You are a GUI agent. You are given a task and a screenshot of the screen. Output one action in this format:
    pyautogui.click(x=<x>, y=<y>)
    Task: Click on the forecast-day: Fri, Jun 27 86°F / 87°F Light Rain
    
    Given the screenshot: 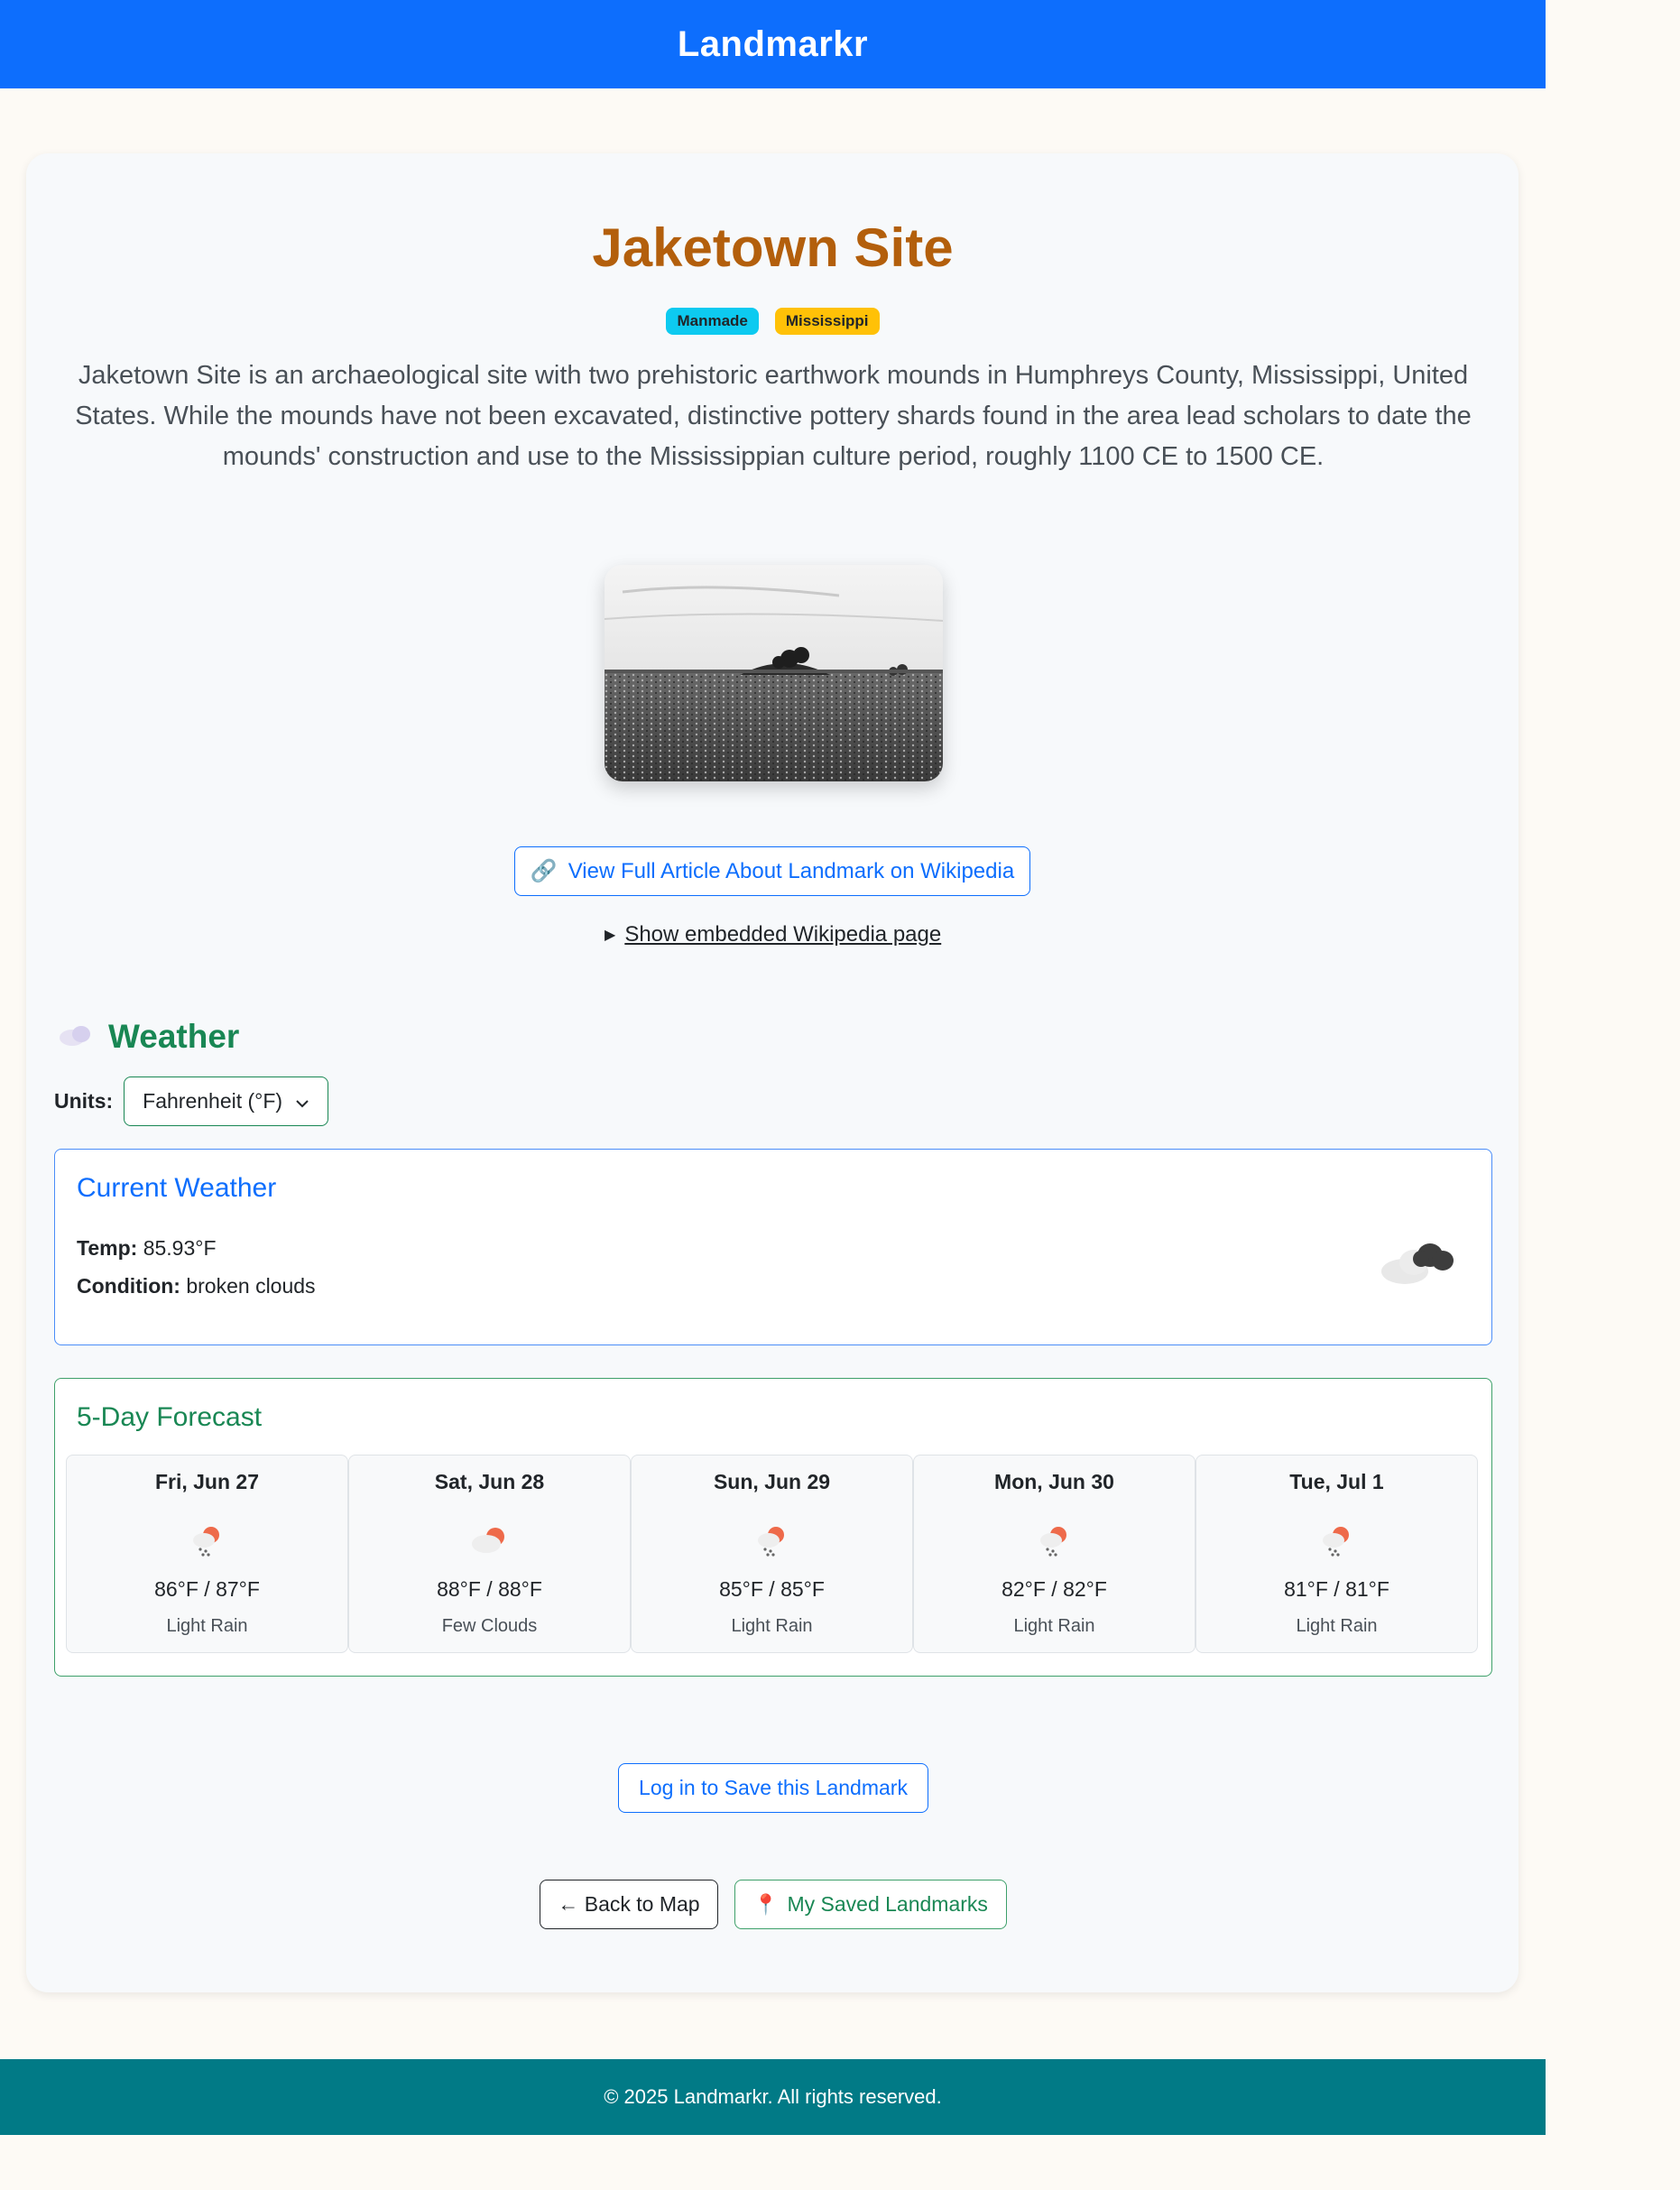 What is the action you would take?
    pyautogui.click(x=207, y=1554)
    